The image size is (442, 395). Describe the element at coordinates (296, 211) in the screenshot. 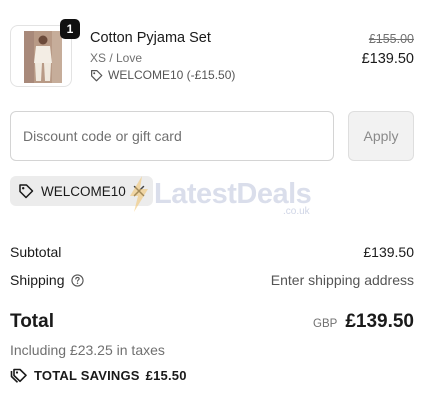

I see `watermark-domain: .co.uk` at that location.